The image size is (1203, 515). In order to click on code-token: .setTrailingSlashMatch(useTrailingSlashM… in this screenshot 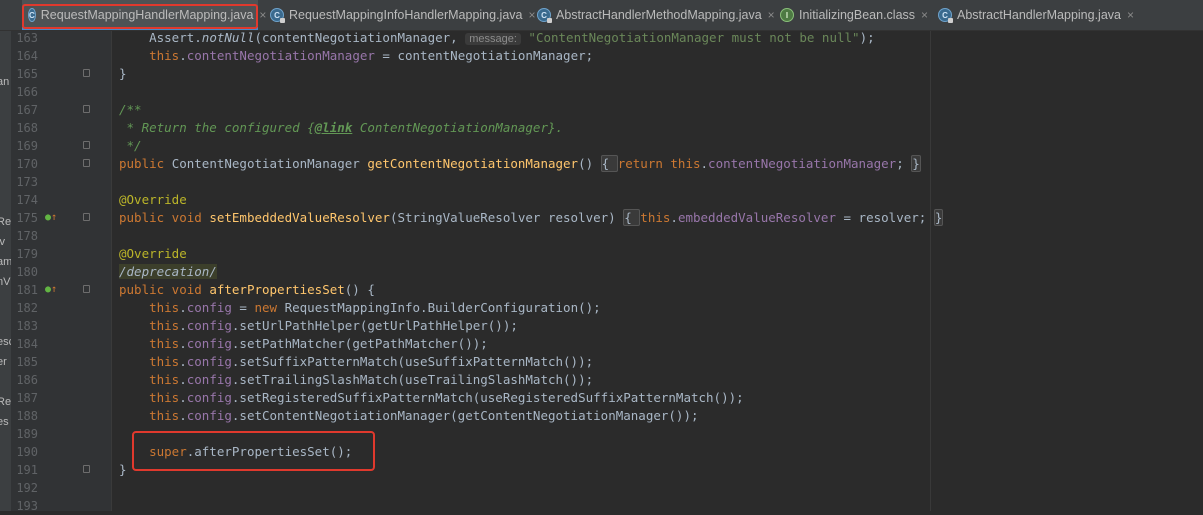, I will do `click(412, 379)`.